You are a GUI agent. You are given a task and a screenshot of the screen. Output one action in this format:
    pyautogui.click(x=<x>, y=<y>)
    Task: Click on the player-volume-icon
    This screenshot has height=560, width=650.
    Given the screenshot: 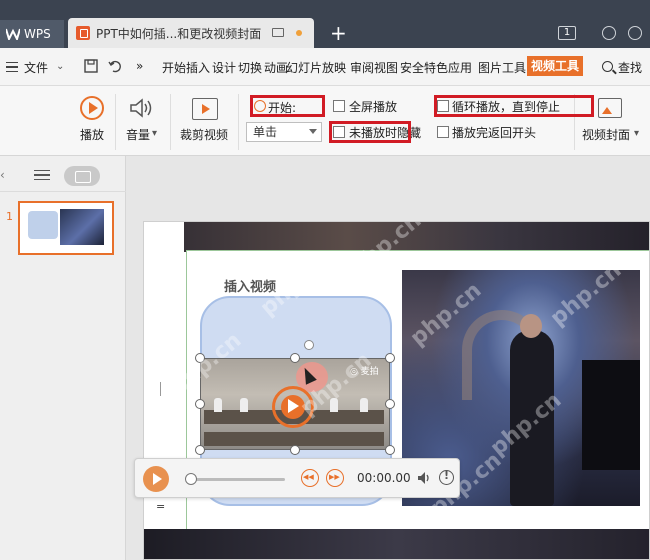 What is the action you would take?
    pyautogui.click(x=424, y=478)
    